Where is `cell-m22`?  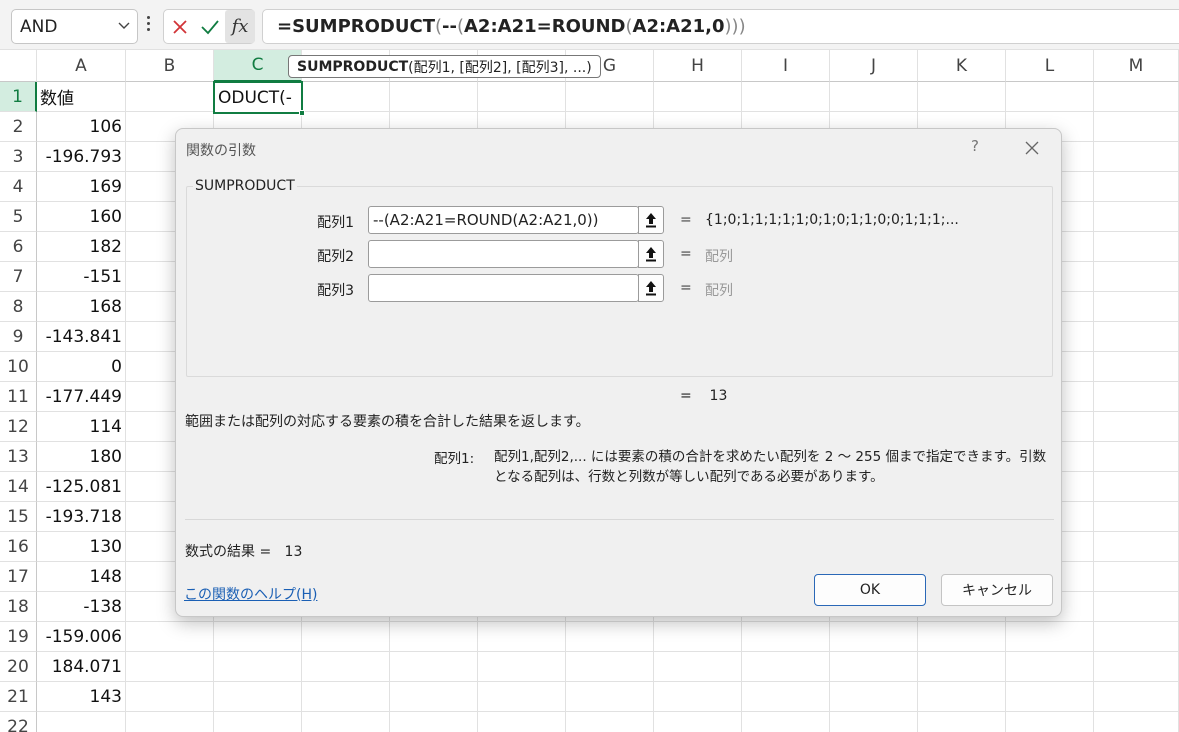 cell-m22 is located at coordinates (1136, 722).